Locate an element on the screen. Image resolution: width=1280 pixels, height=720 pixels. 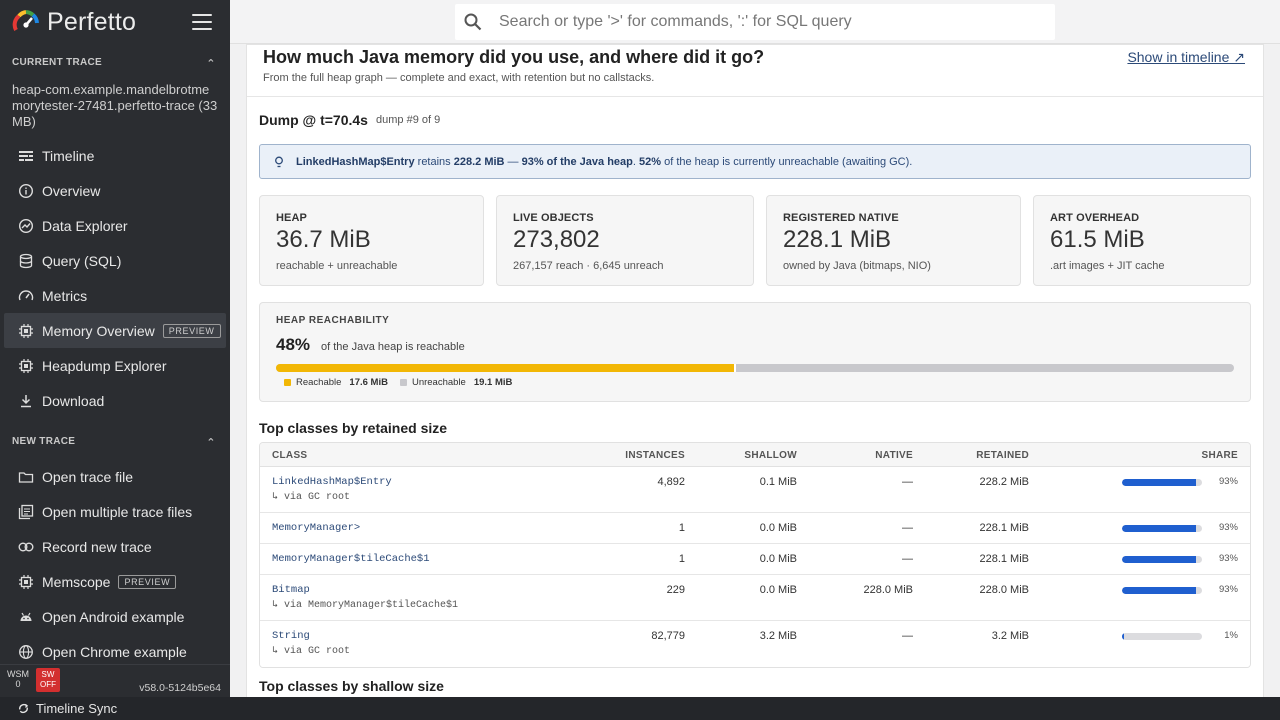
new-trace-header: NEW TRACE ⌄ is located at coordinates (115, 441).